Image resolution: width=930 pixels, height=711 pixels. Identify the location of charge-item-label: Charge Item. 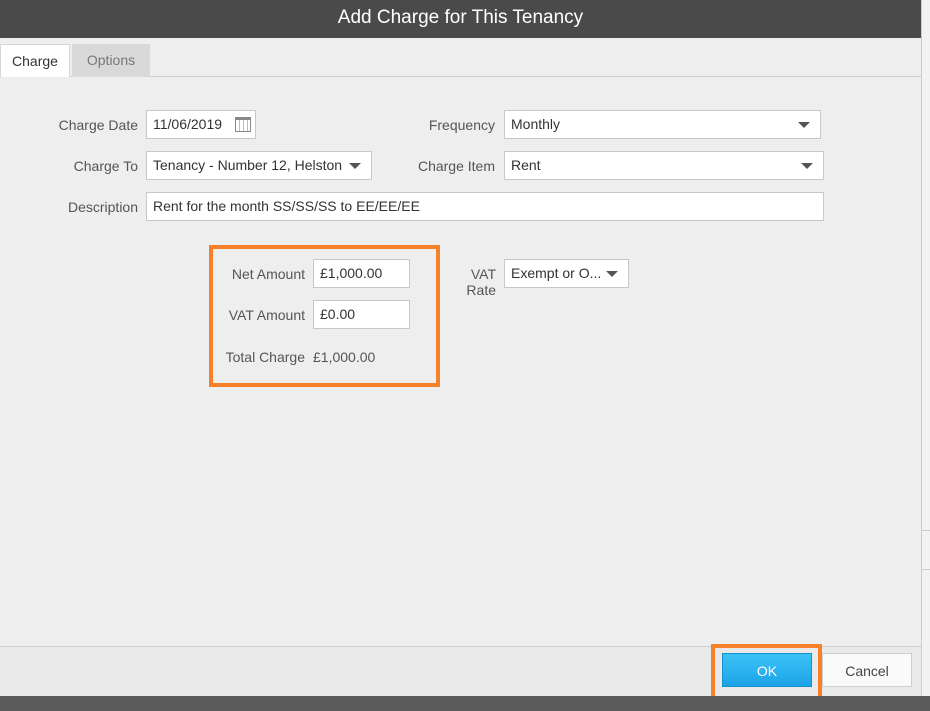
(456, 166).